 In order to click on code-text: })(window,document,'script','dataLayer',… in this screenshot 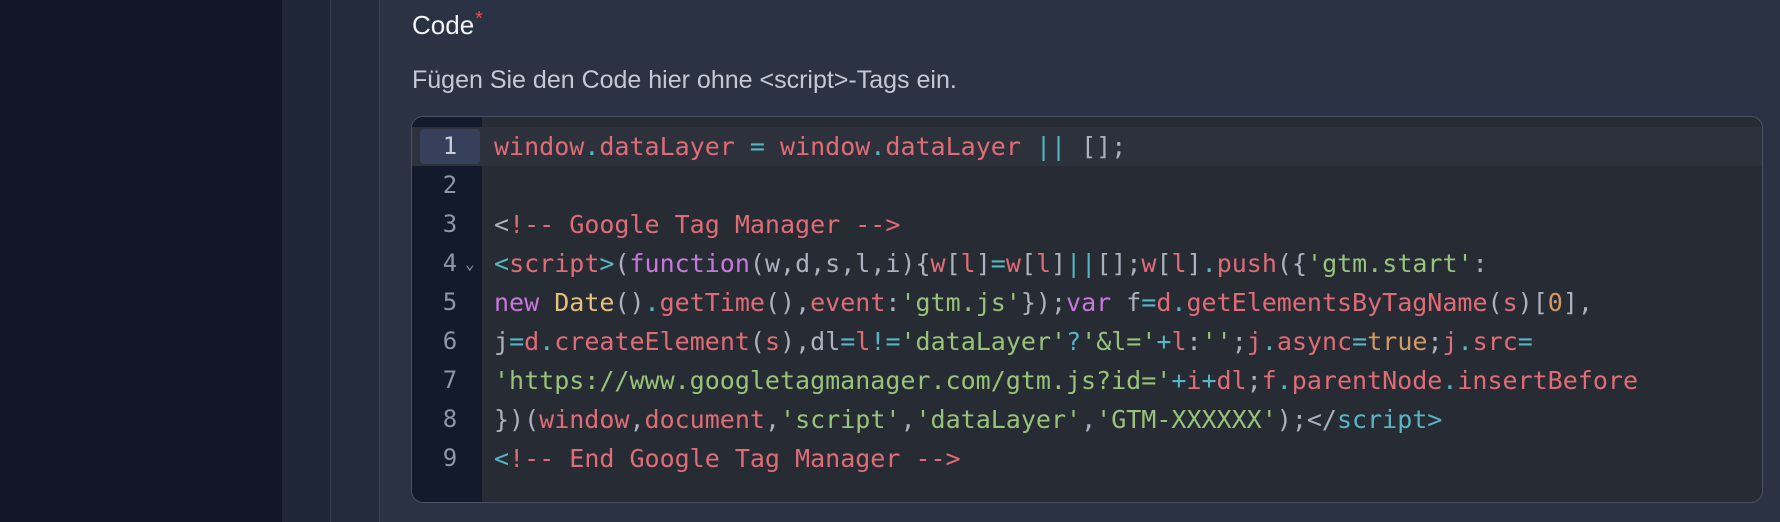, I will do `click(968, 419)`.